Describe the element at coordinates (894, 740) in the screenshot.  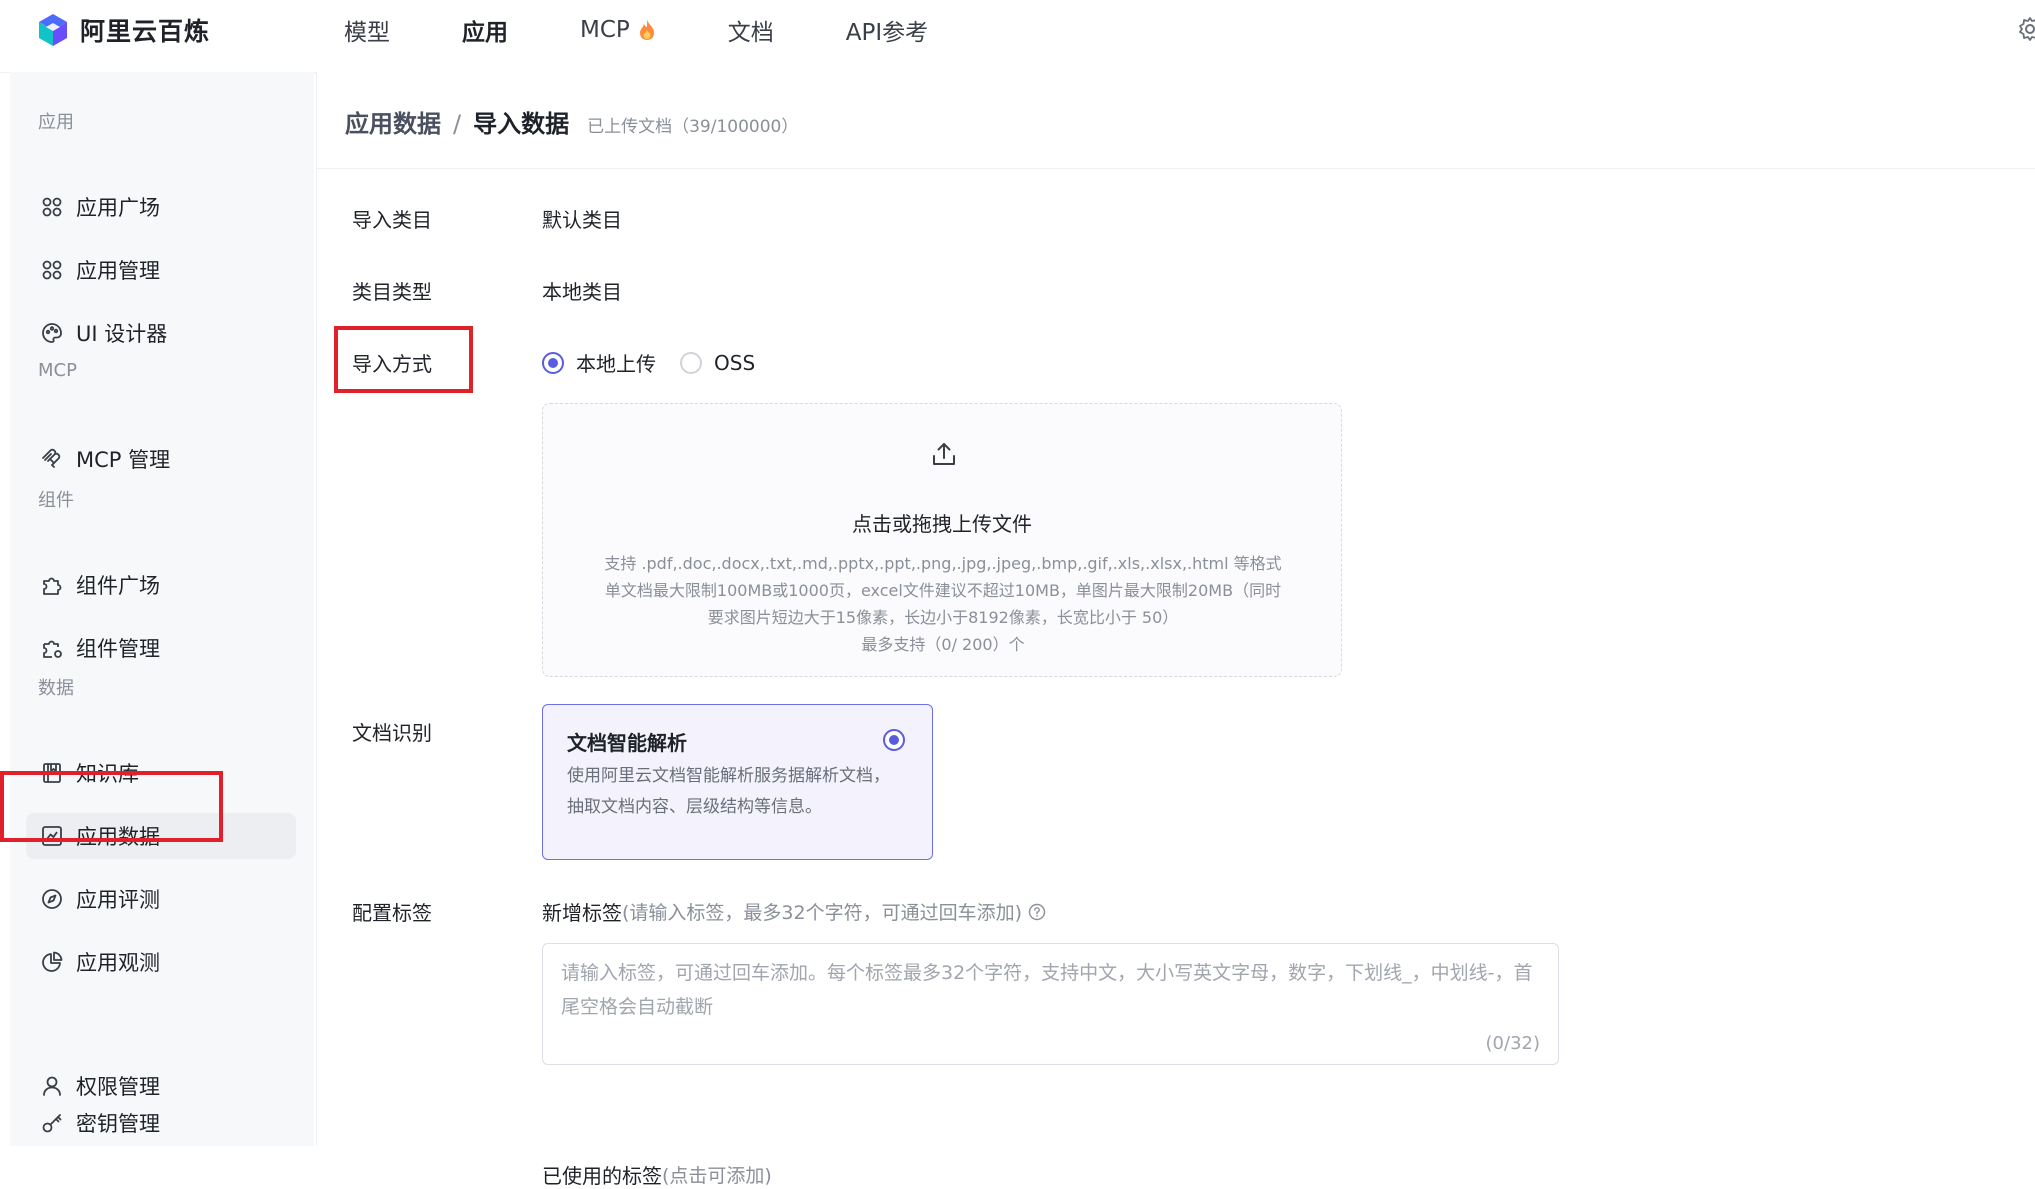
I see `radio-doc-smart-parse` at that location.